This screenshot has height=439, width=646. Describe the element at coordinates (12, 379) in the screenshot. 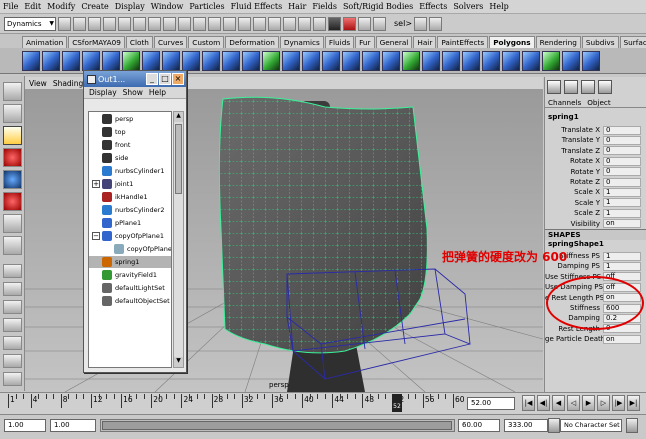

I see `render-layout-icon` at that location.